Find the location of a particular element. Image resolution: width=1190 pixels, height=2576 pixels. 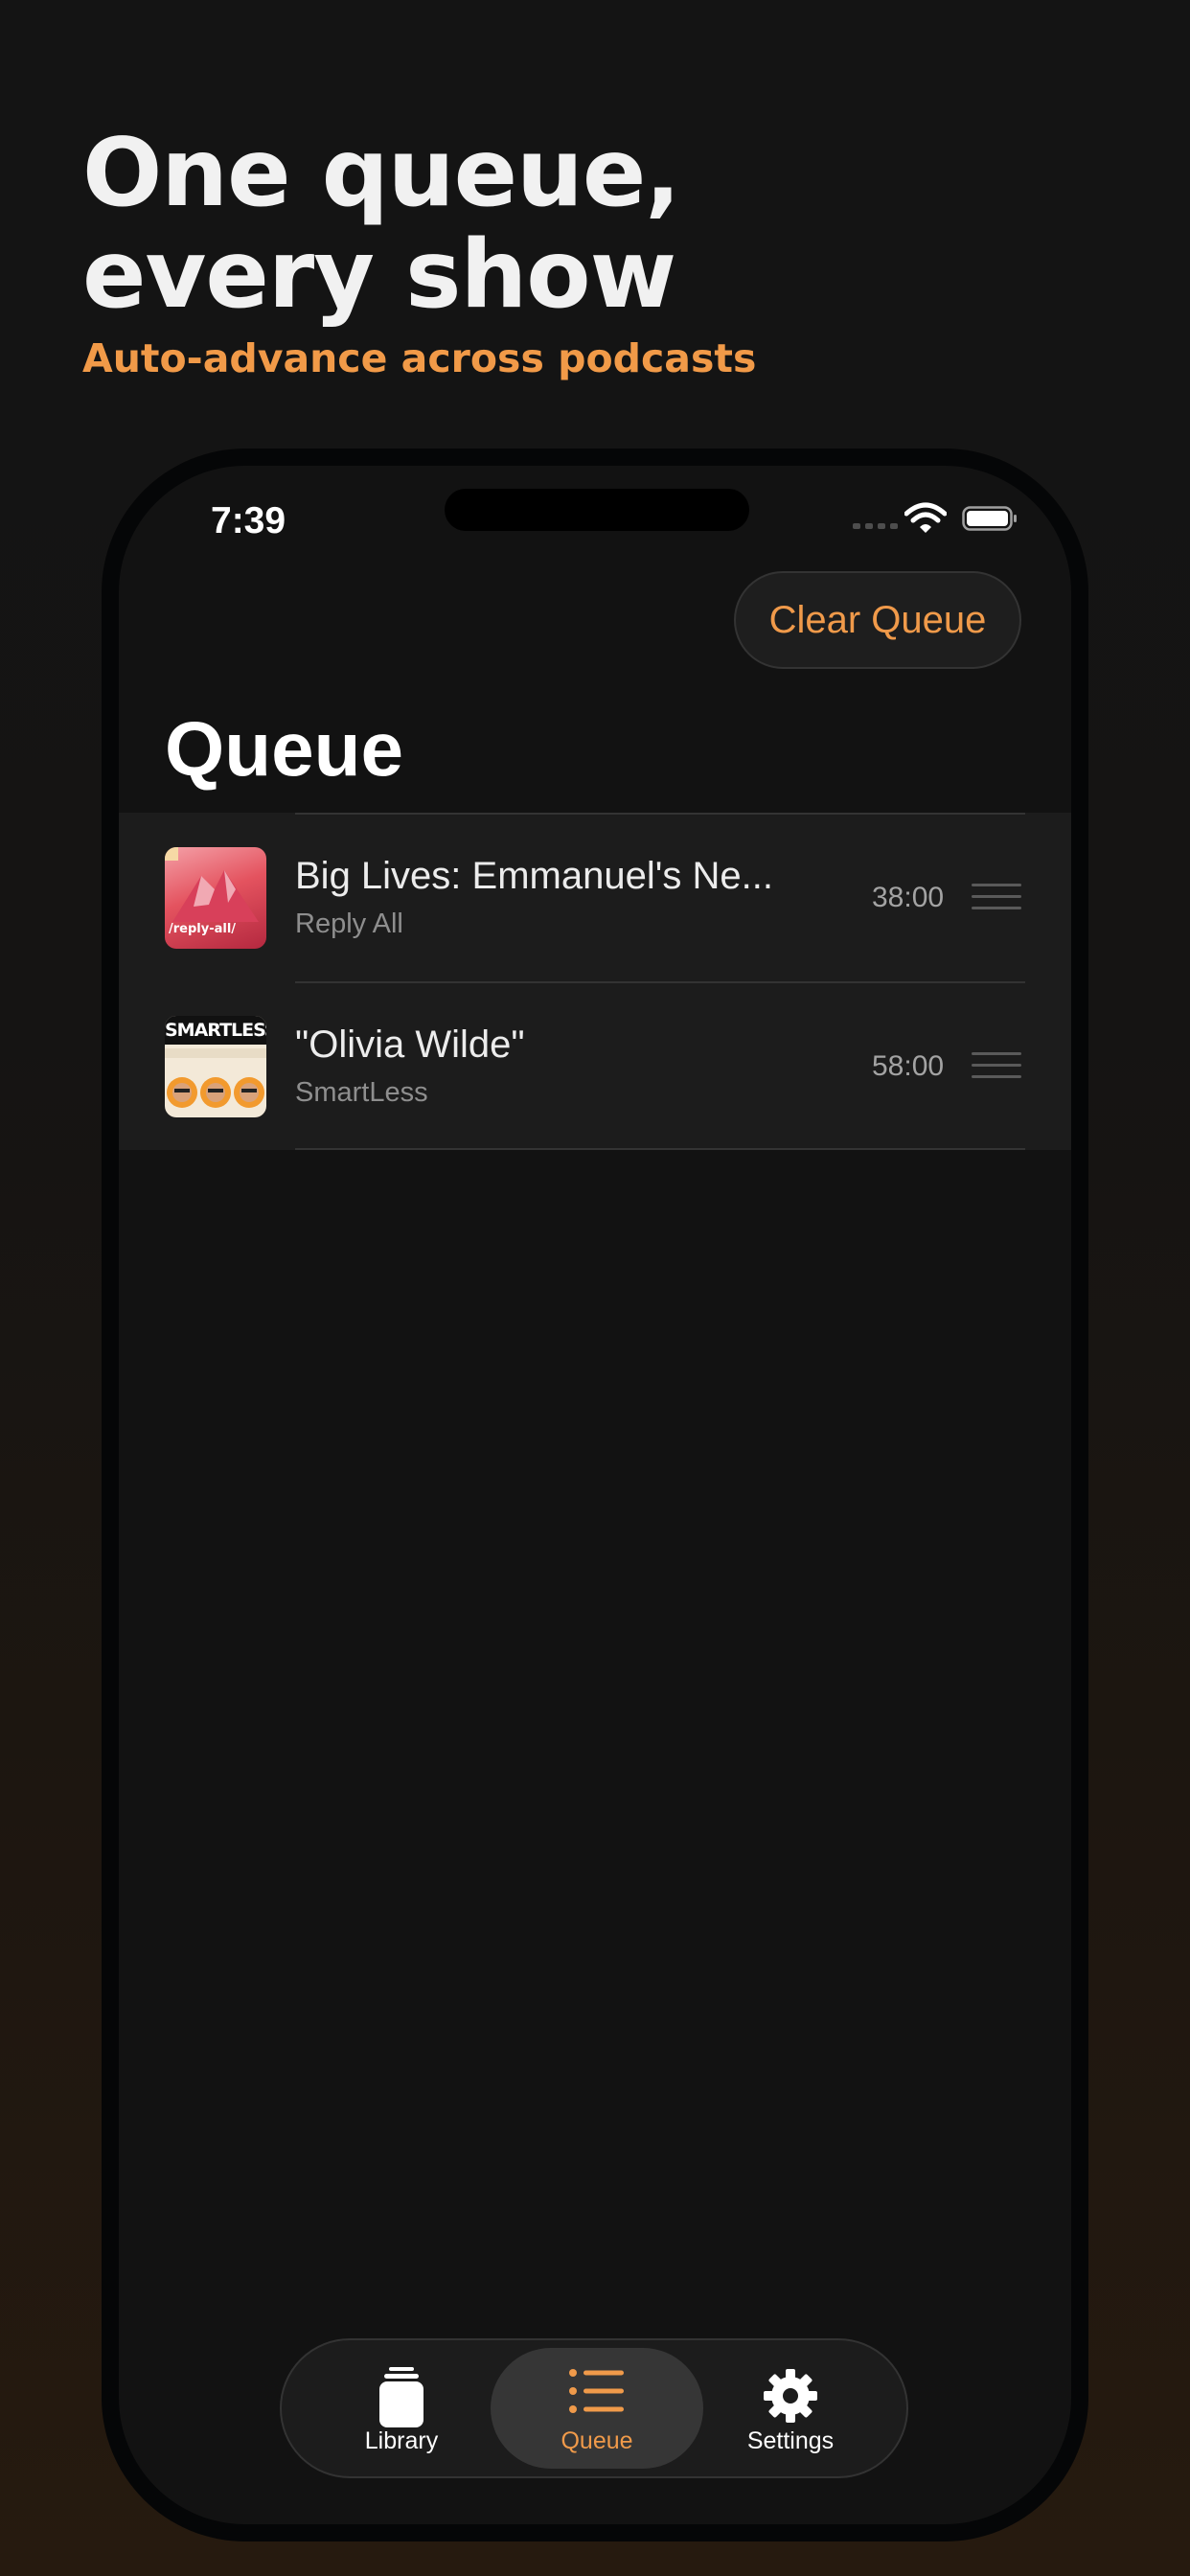

queue-row: SMARTLESS "Olivia Wilde" SmartLess 58:00 is located at coordinates (595, 1065).